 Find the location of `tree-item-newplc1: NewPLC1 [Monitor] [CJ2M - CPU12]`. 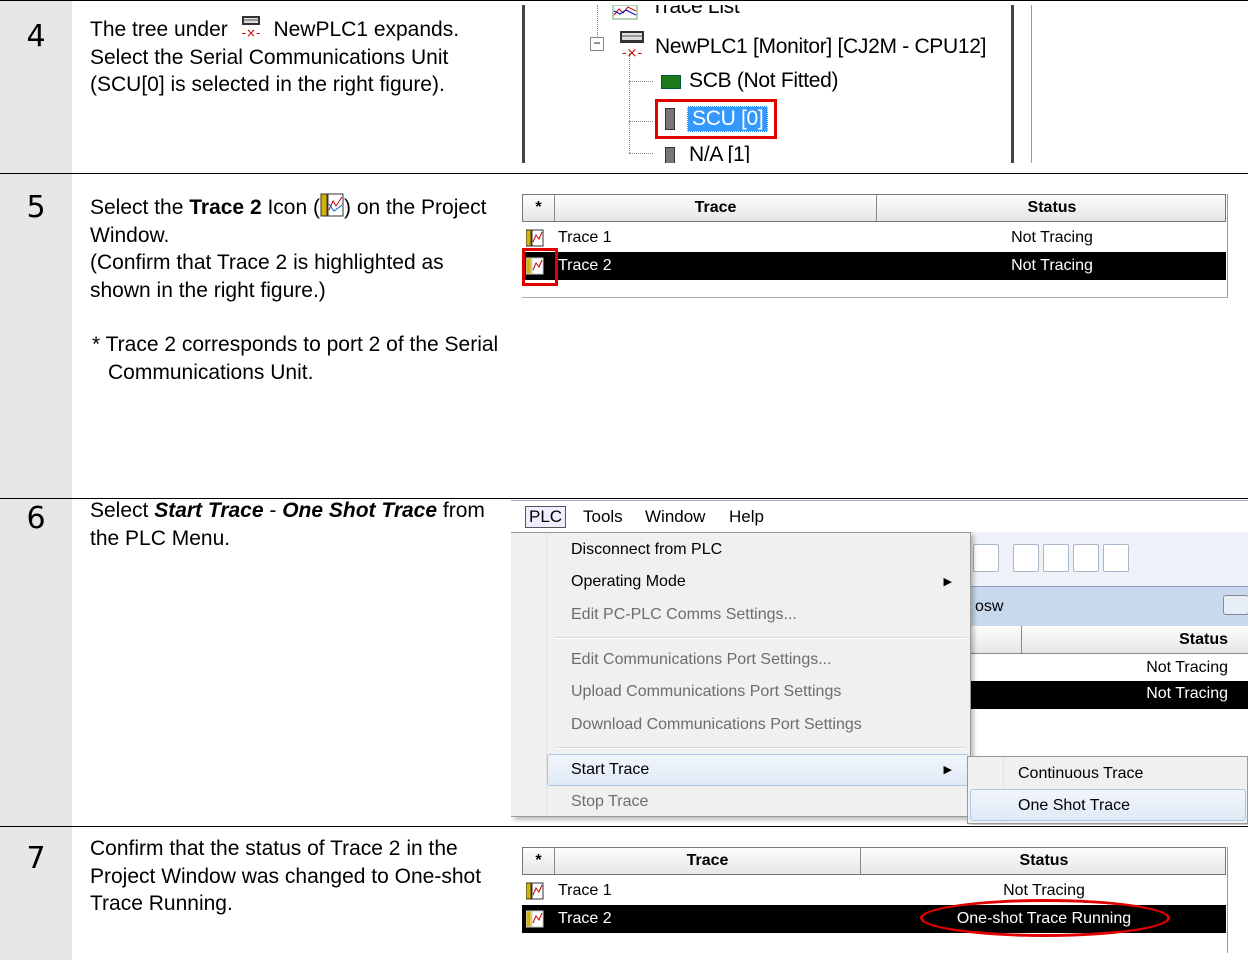

tree-item-newplc1: NewPLC1 [Monitor] [CJ2M - CPU12] is located at coordinates (820, 47).